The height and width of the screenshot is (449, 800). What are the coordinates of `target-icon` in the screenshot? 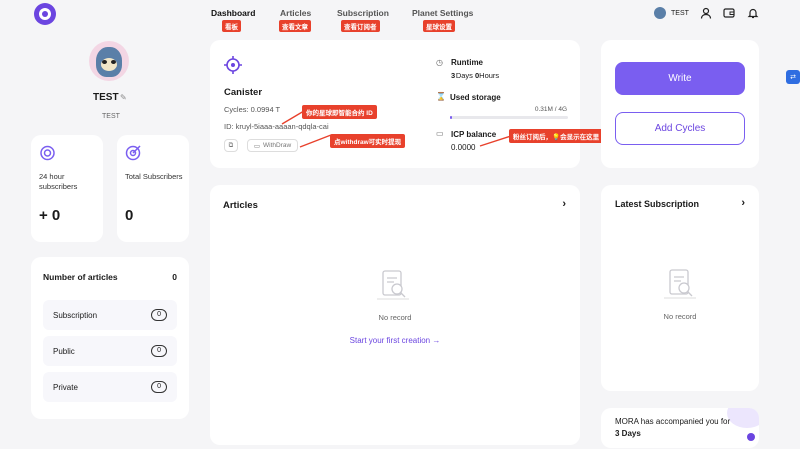 It's located at (133, 153).